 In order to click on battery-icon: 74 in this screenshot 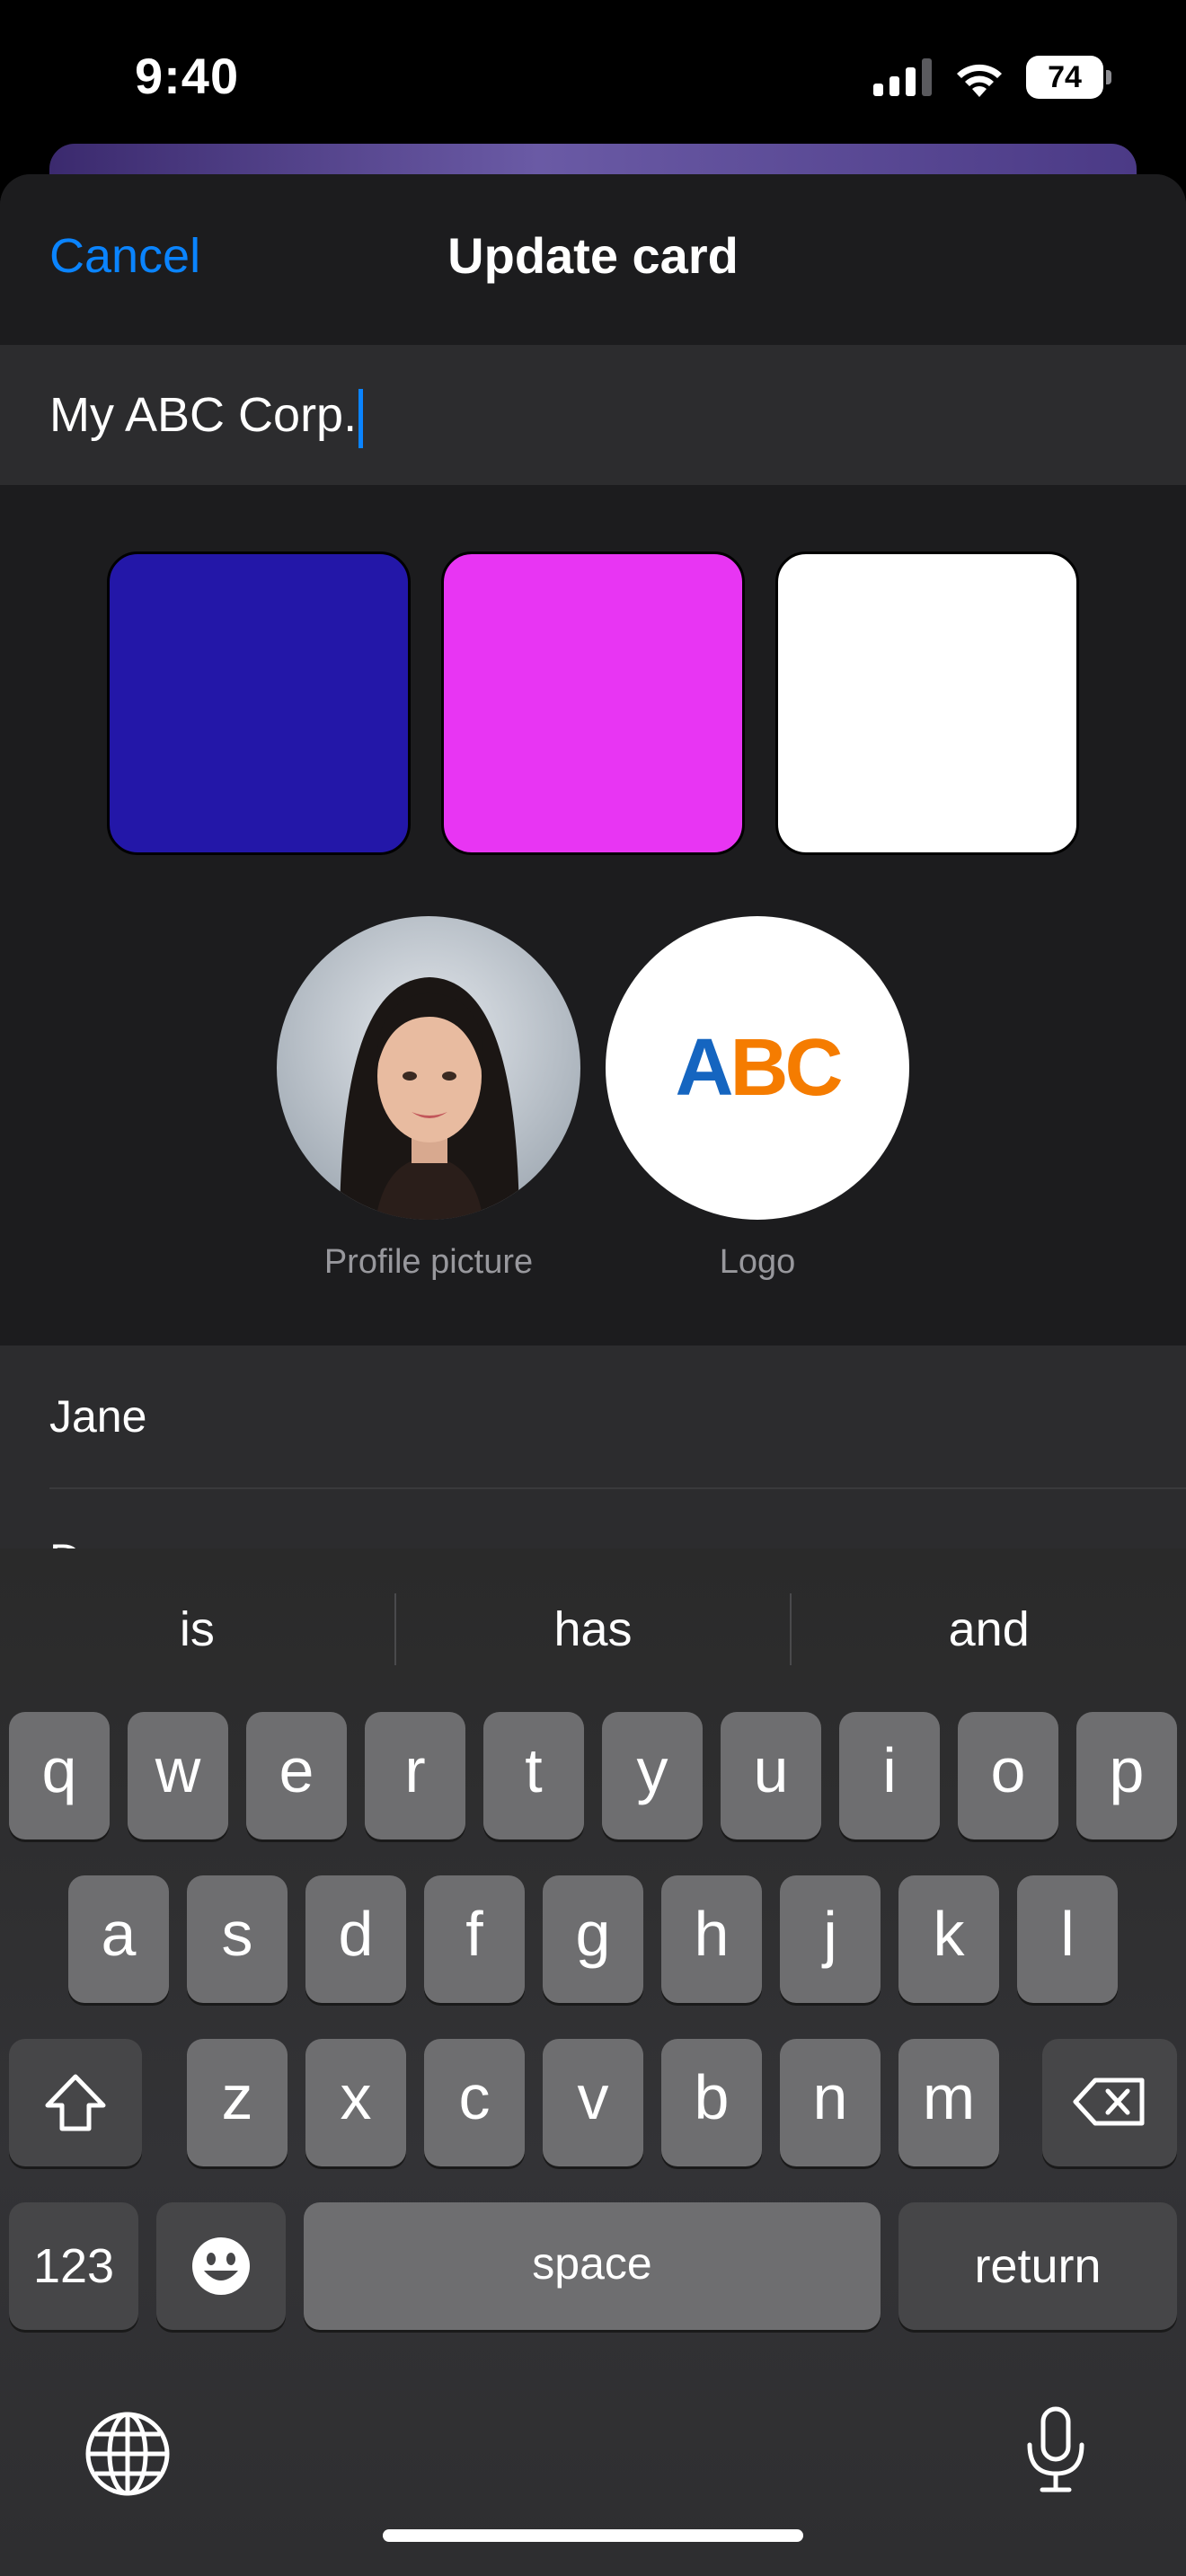, I will do `click(1068, 77)`.